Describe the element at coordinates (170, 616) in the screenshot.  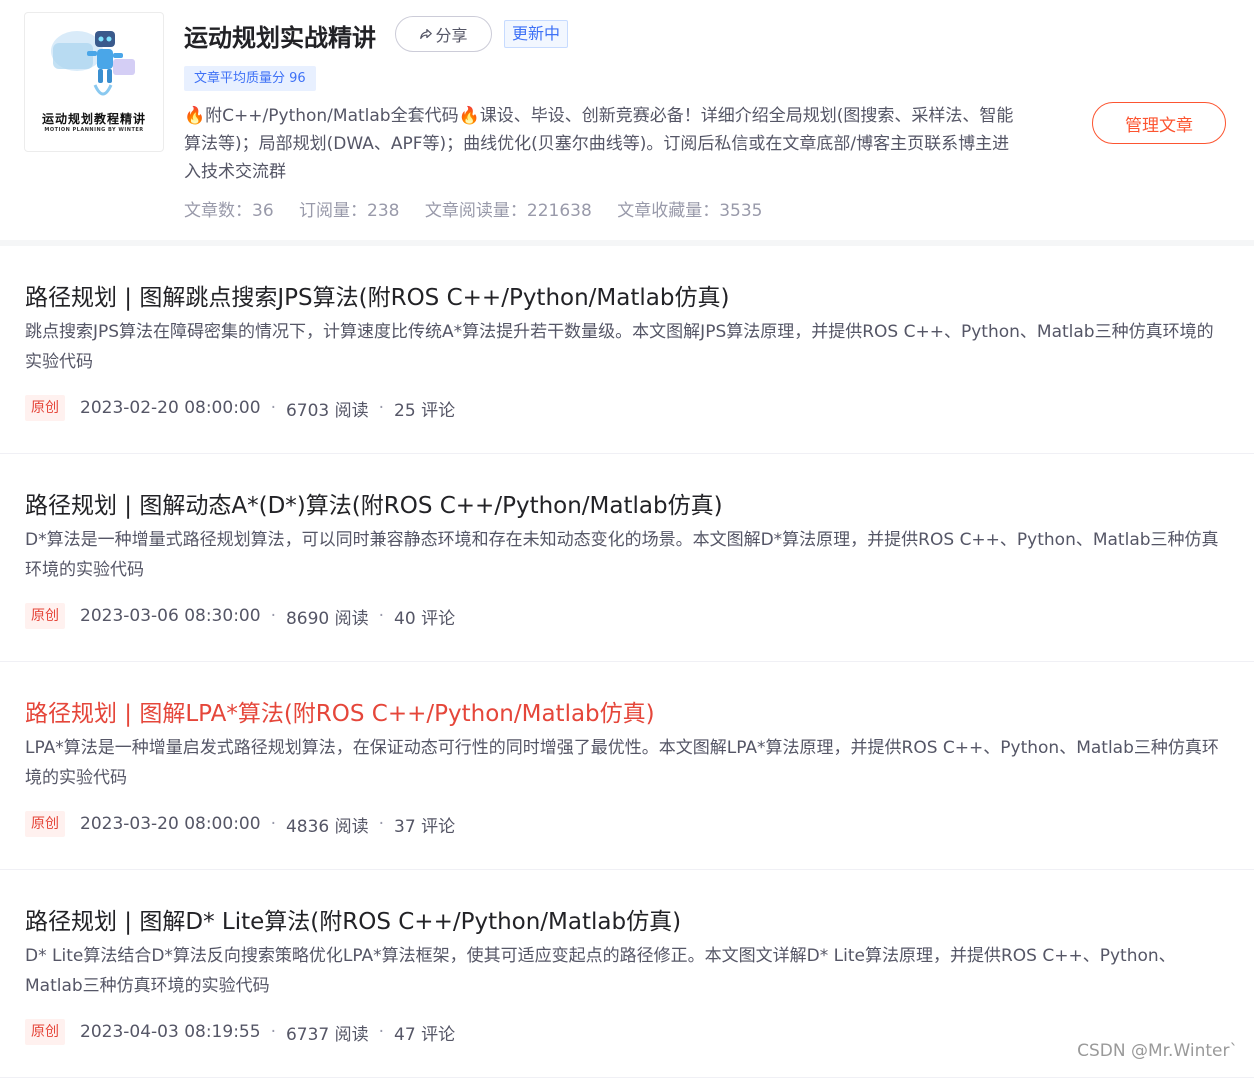
I see `article-date: 2023-03-06 08:30:00` at that location.